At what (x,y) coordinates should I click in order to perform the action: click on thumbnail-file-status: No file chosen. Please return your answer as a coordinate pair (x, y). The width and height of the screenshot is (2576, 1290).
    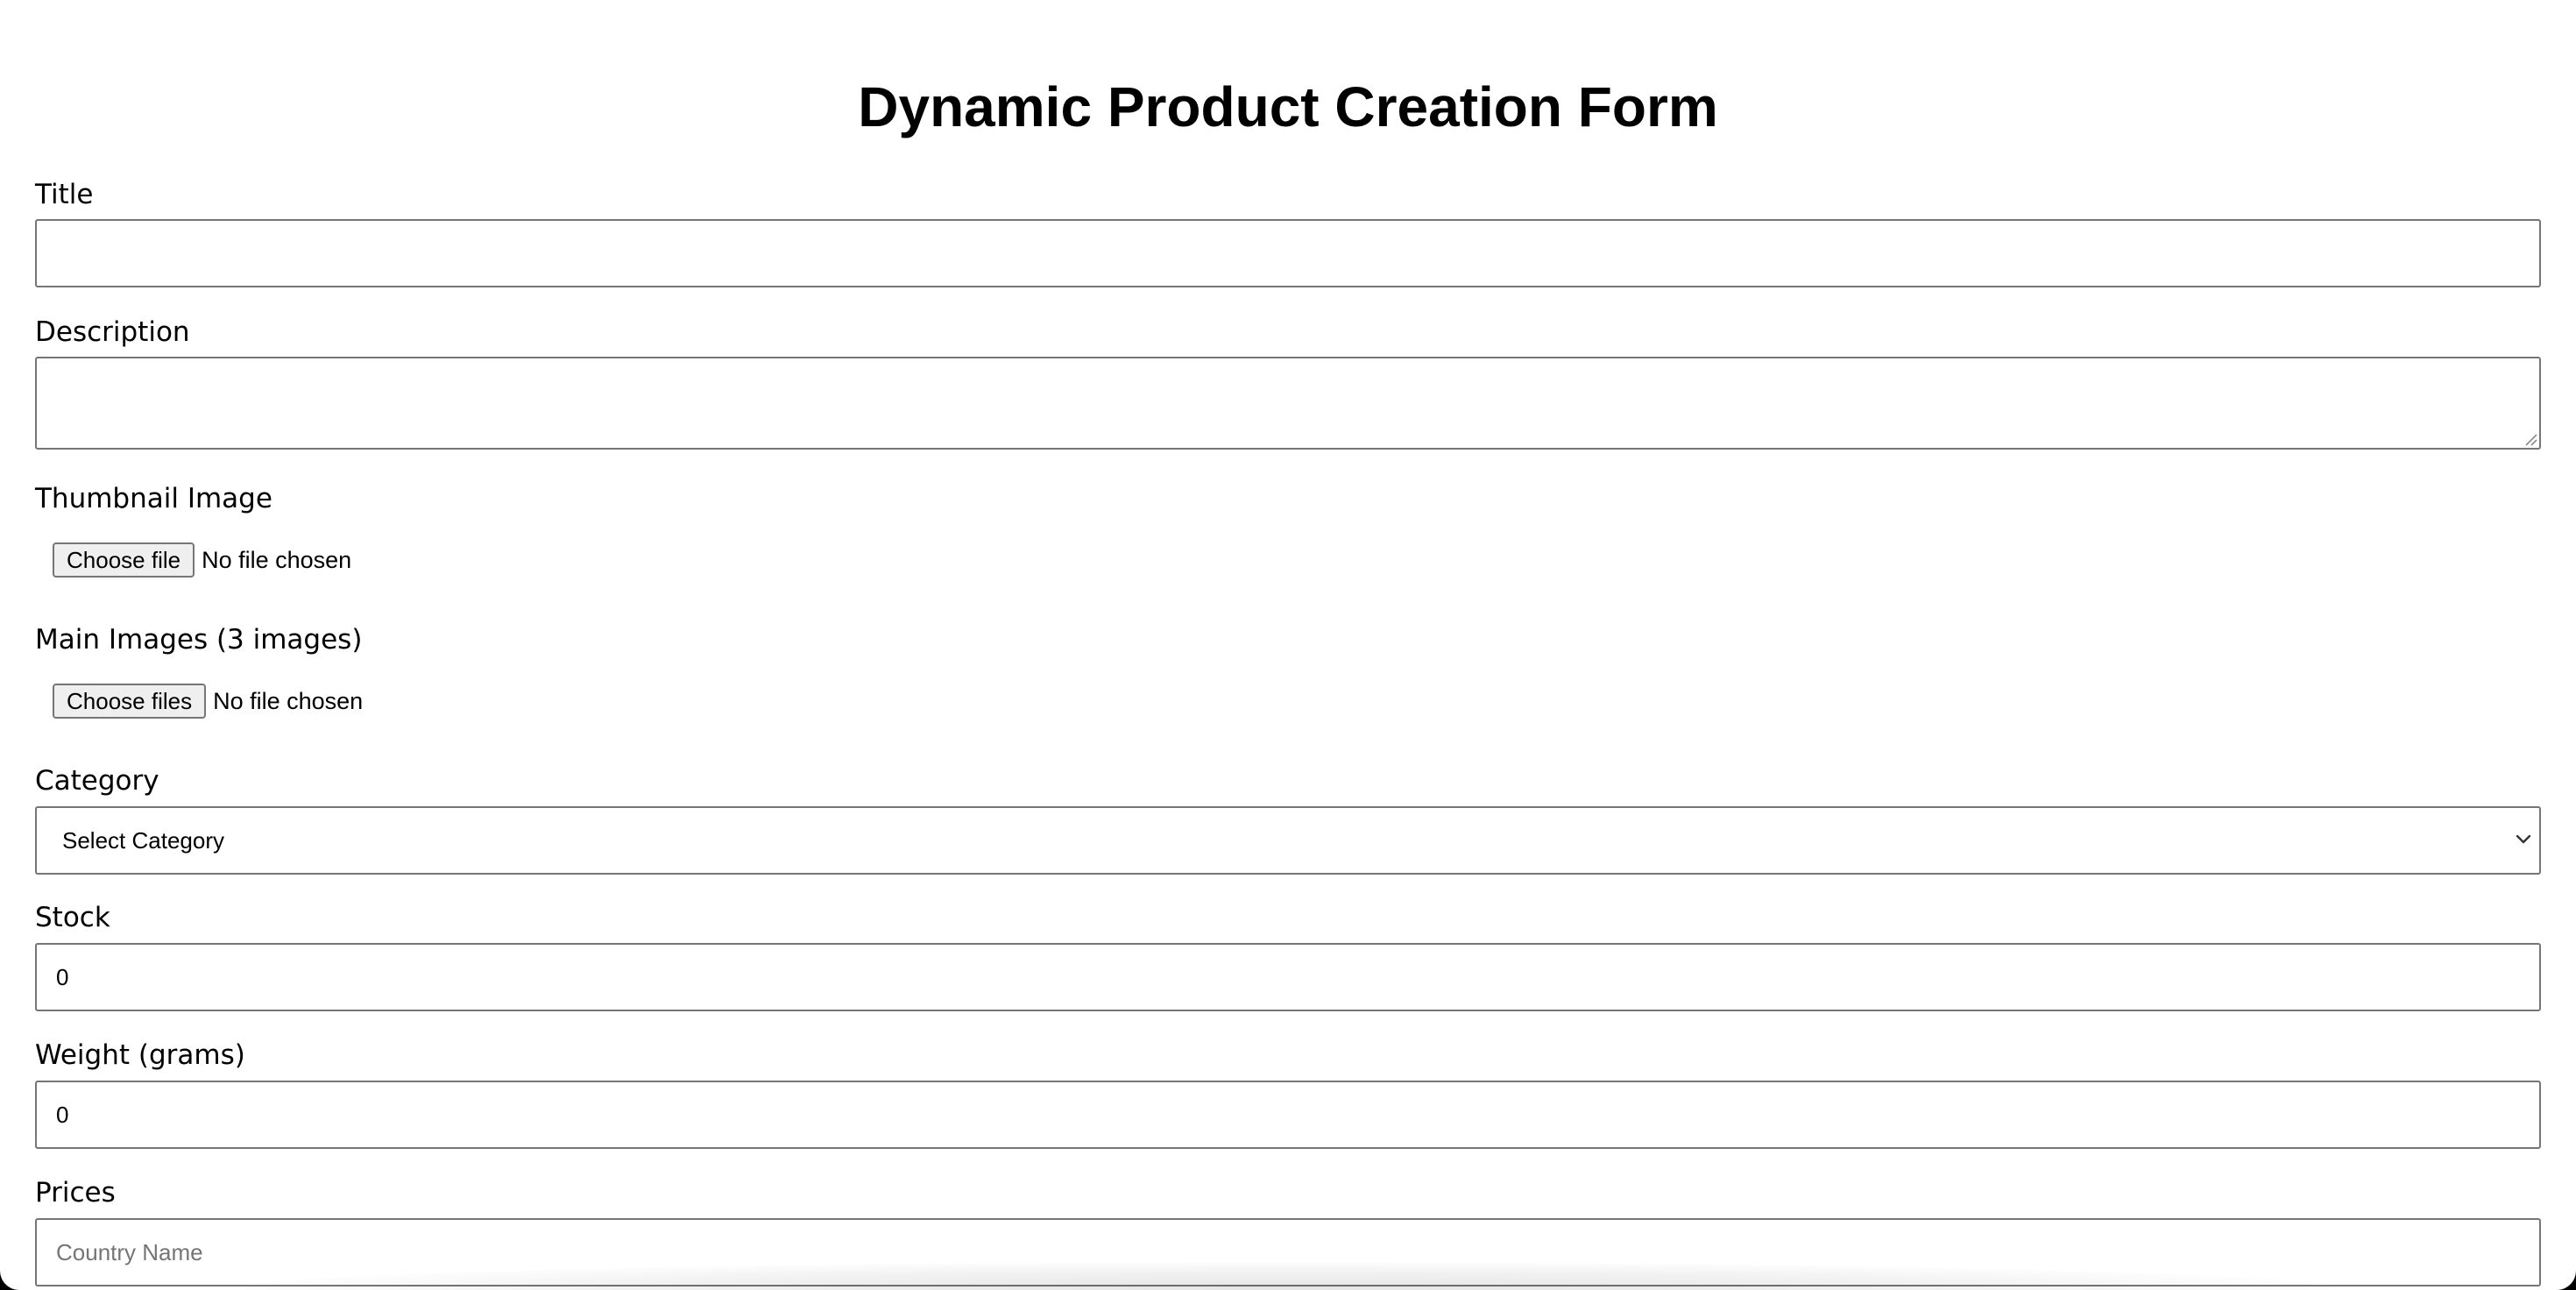
    Looking at the image, I should click on (277, 559).